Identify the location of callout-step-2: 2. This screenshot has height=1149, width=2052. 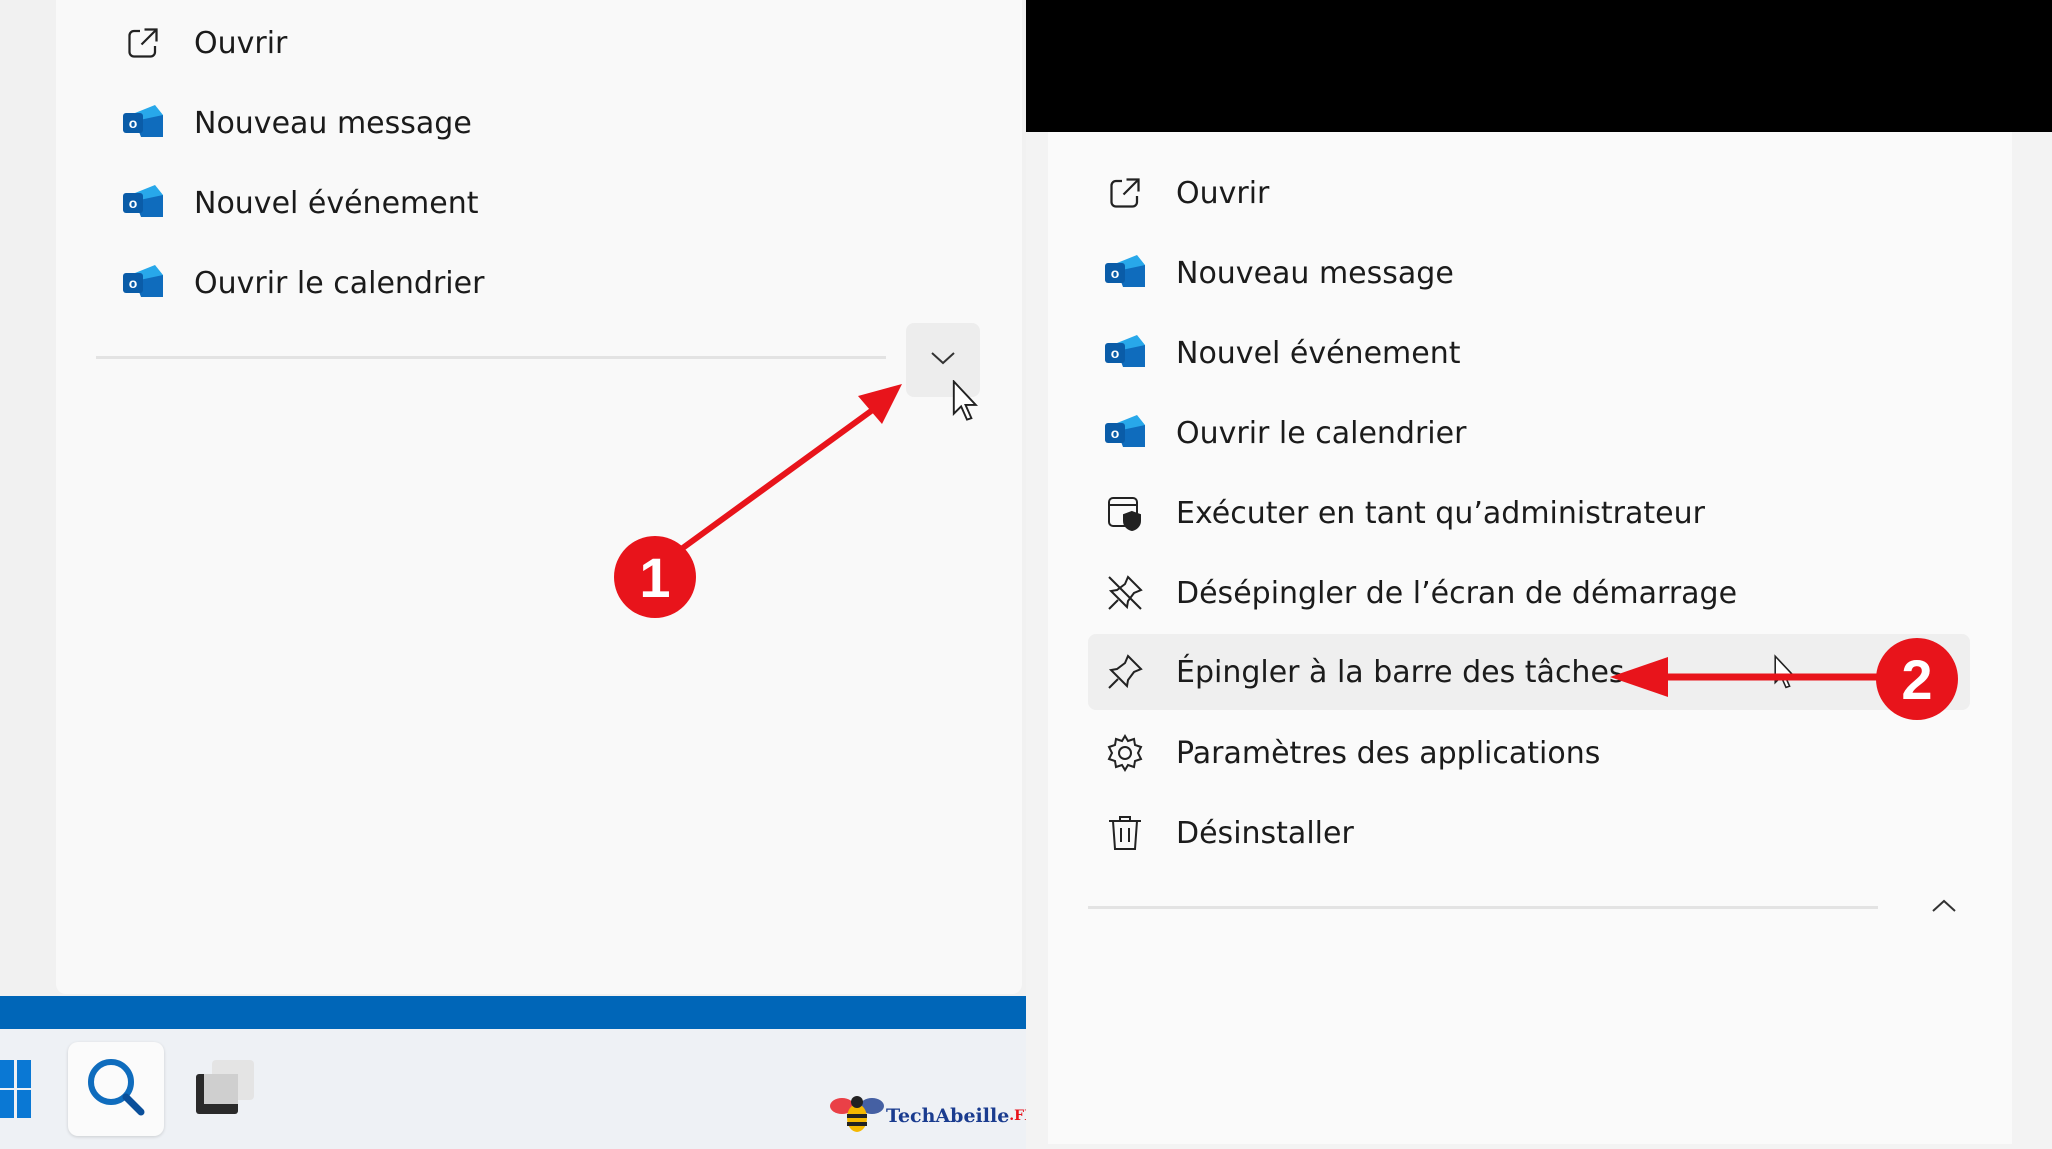
(1917, 679).